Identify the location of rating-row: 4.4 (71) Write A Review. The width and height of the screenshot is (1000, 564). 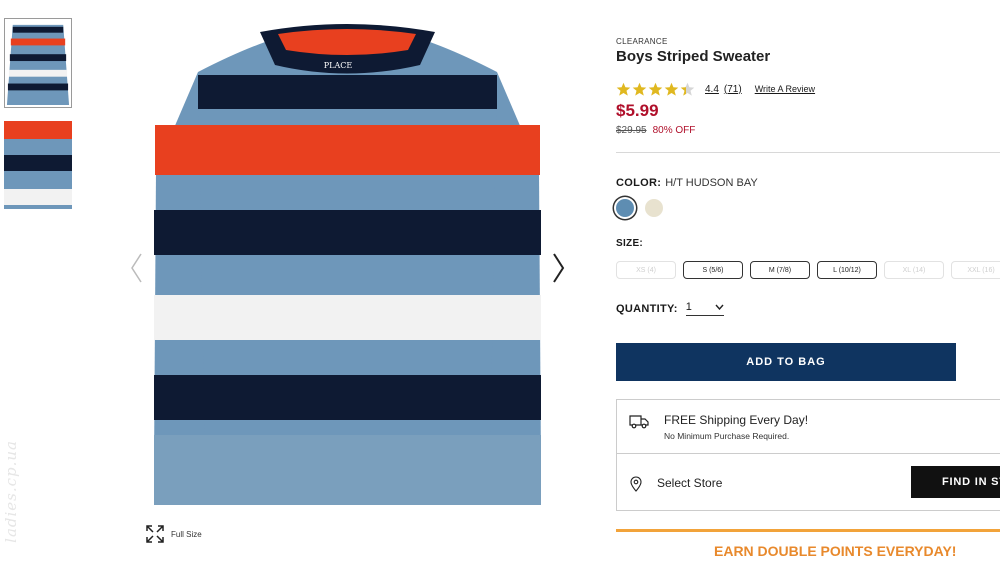
(715, 89).